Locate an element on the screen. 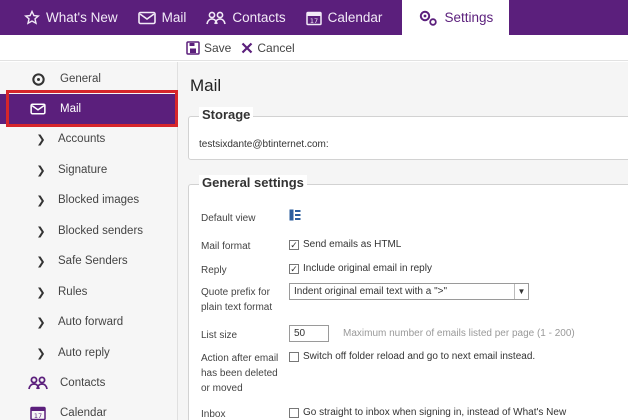 The width and height of the screenshot is (628, 420). storage-section: Storage testsixdante@btinternet.com: is located at coordinates (408, 133).